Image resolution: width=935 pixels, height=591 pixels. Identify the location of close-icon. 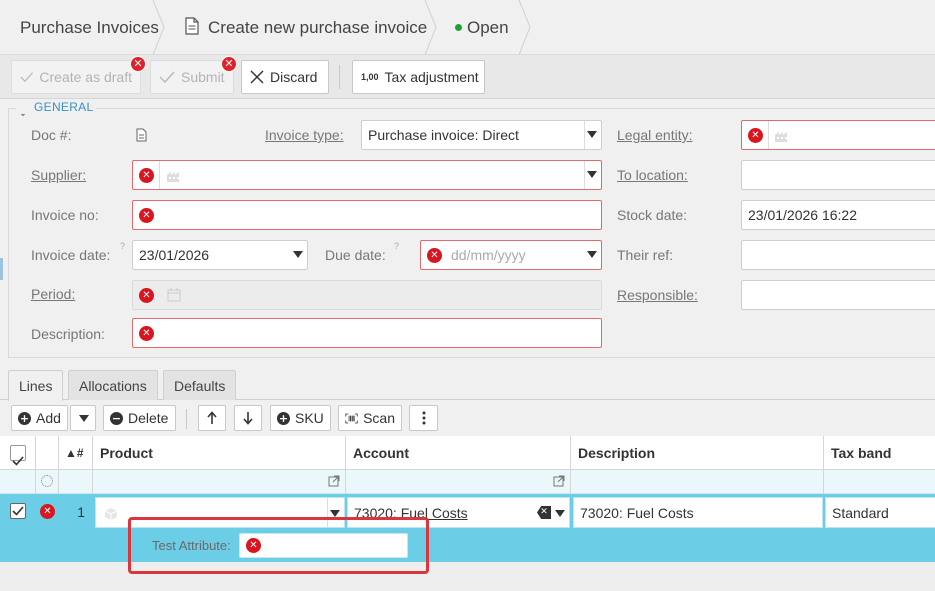
(257, 77).